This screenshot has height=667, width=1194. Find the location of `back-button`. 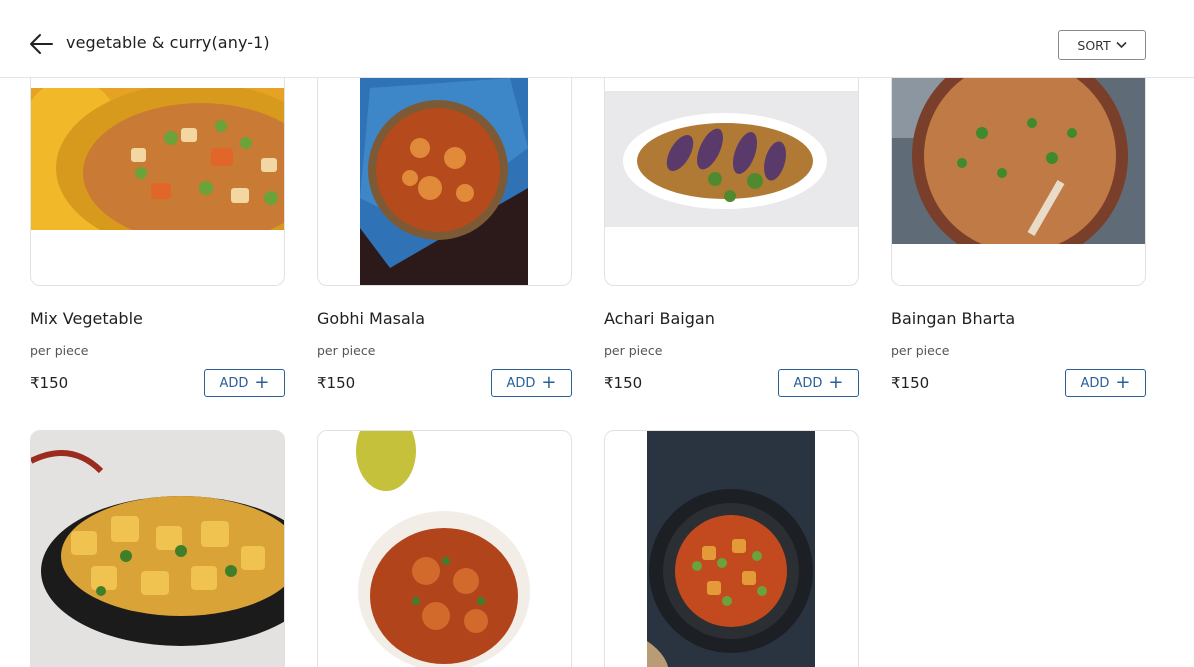

back-button is located at coordinates (42, 44).